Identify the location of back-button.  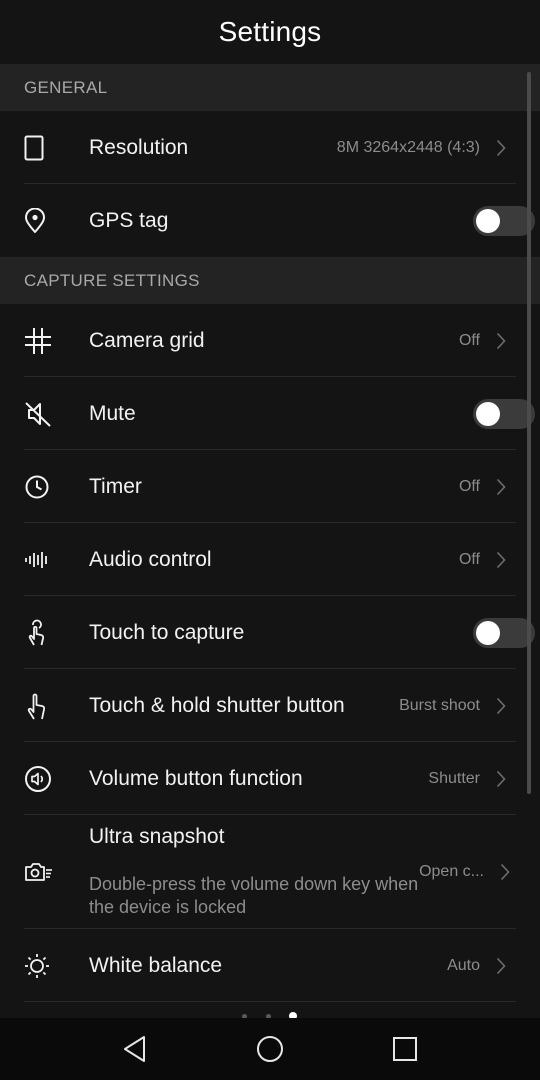
(135, 1049).